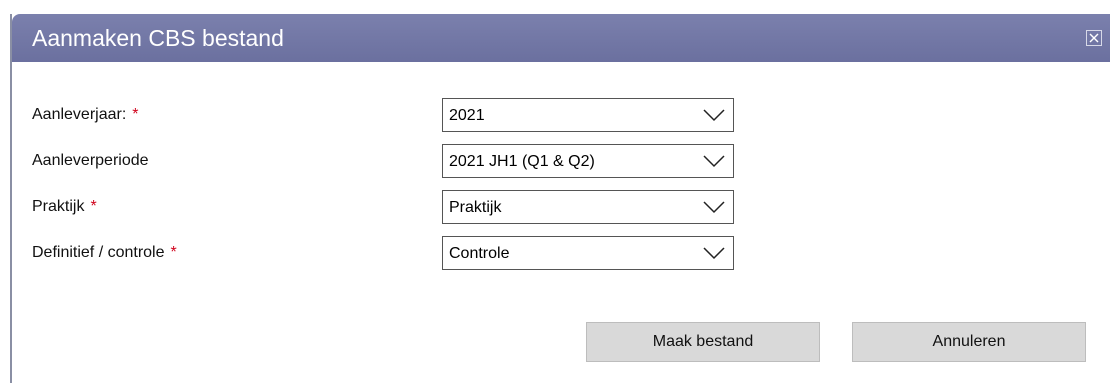 This screenshot has height=383, width=1110. Describe the element at coordinates (588, 115) in the screenshot. I see `aanleverjaar-select: 2021` at that location.